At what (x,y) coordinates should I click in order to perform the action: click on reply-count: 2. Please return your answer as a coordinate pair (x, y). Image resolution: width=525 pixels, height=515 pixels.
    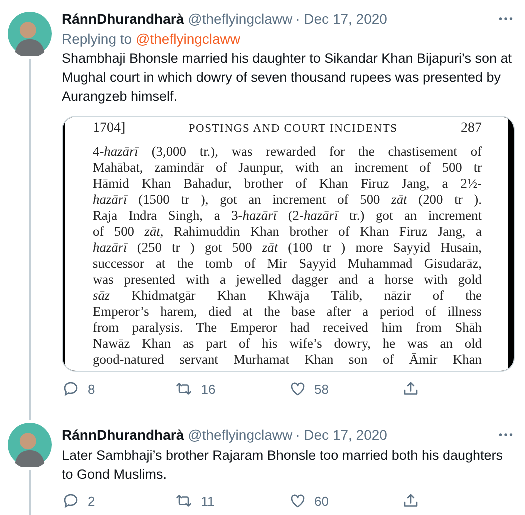
    Looking at the image, I should click on (92, 501).